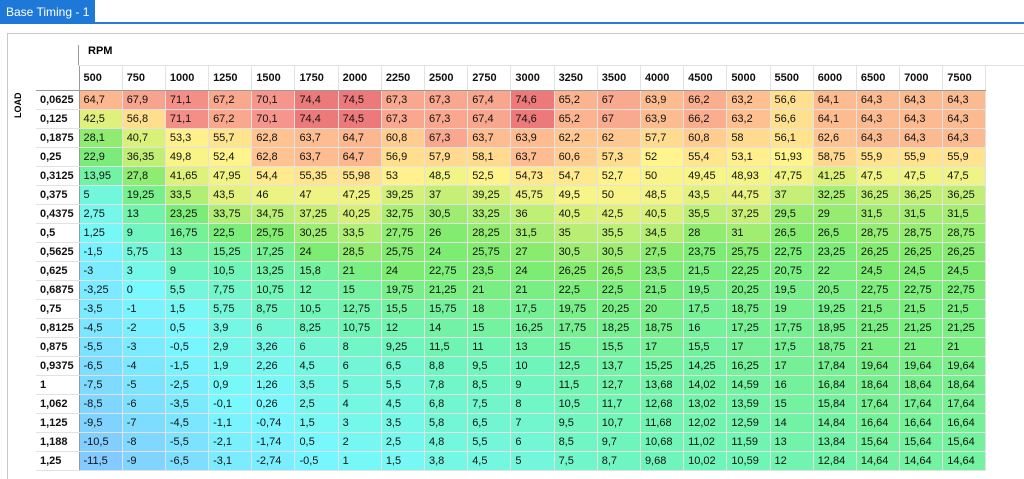 The width and height of the screenshot is (1024, 479). What do you see at coordinates (748, 214) in the screenshot?
I see `timing-cell: 37,25` at bounding box center [748, 214].